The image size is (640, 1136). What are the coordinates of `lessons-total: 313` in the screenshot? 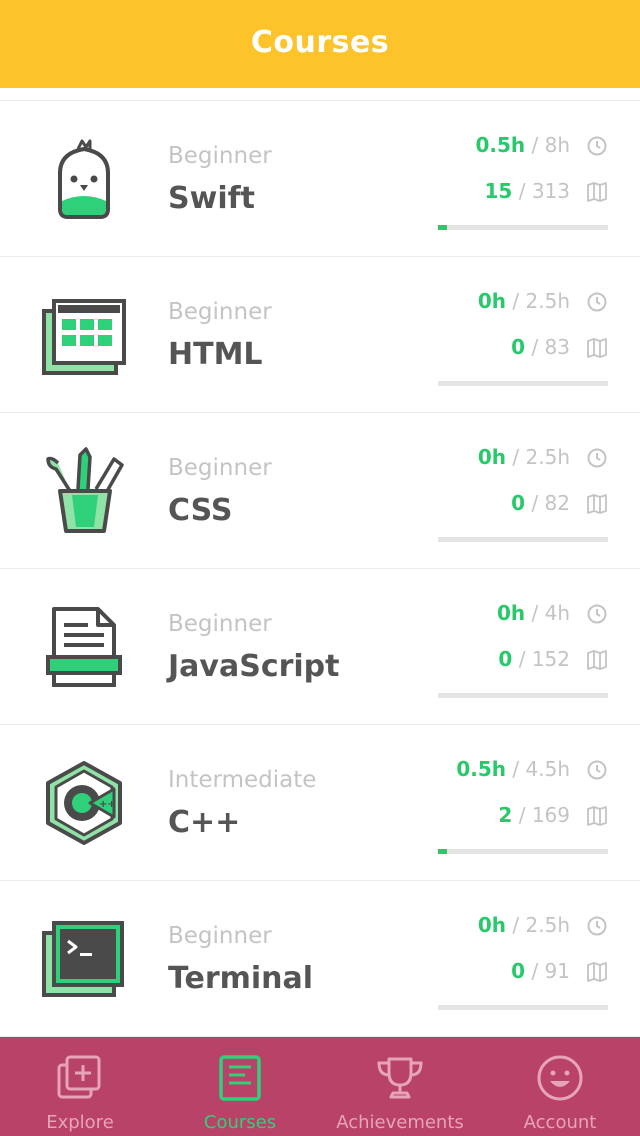 It's located at (550, 191).